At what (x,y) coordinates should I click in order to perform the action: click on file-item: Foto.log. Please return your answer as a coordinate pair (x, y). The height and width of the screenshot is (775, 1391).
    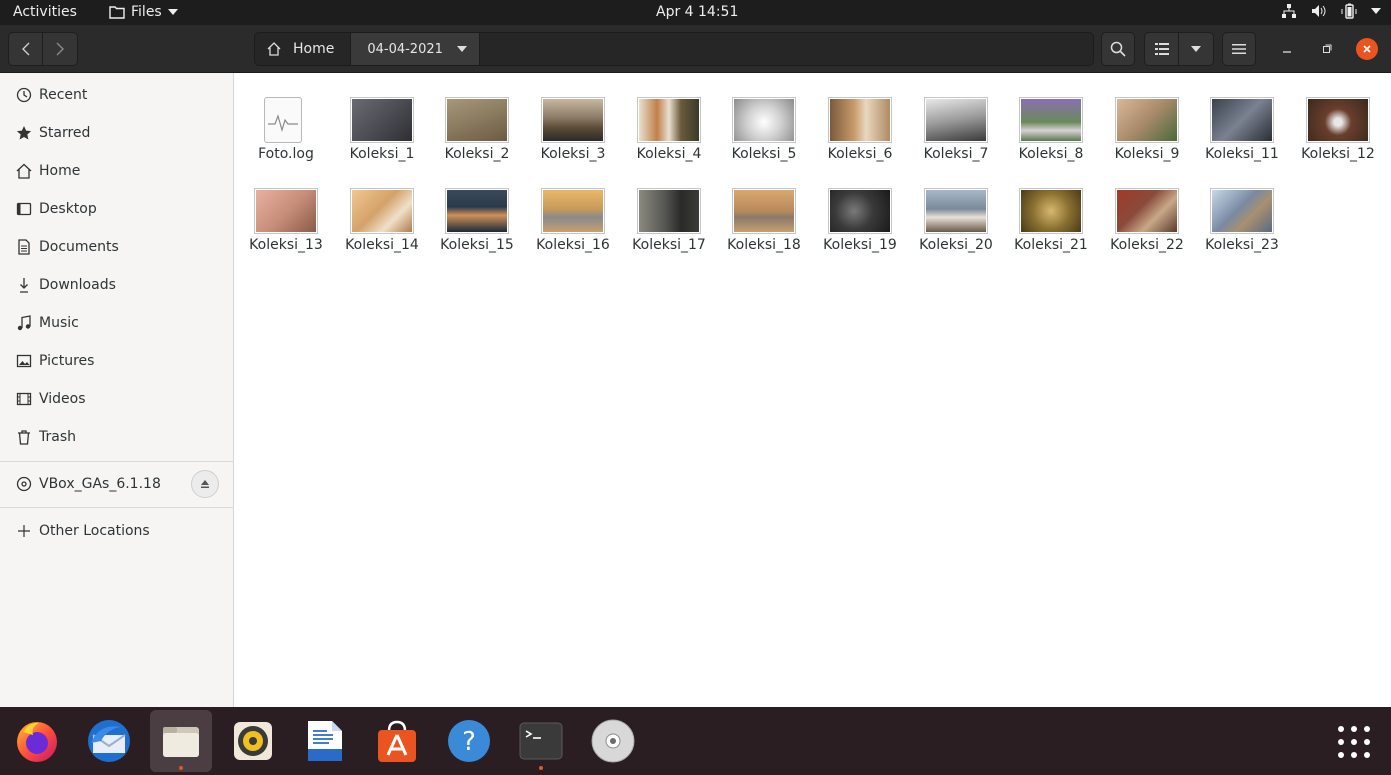
    Looking at the image, I should click on (286, 137).